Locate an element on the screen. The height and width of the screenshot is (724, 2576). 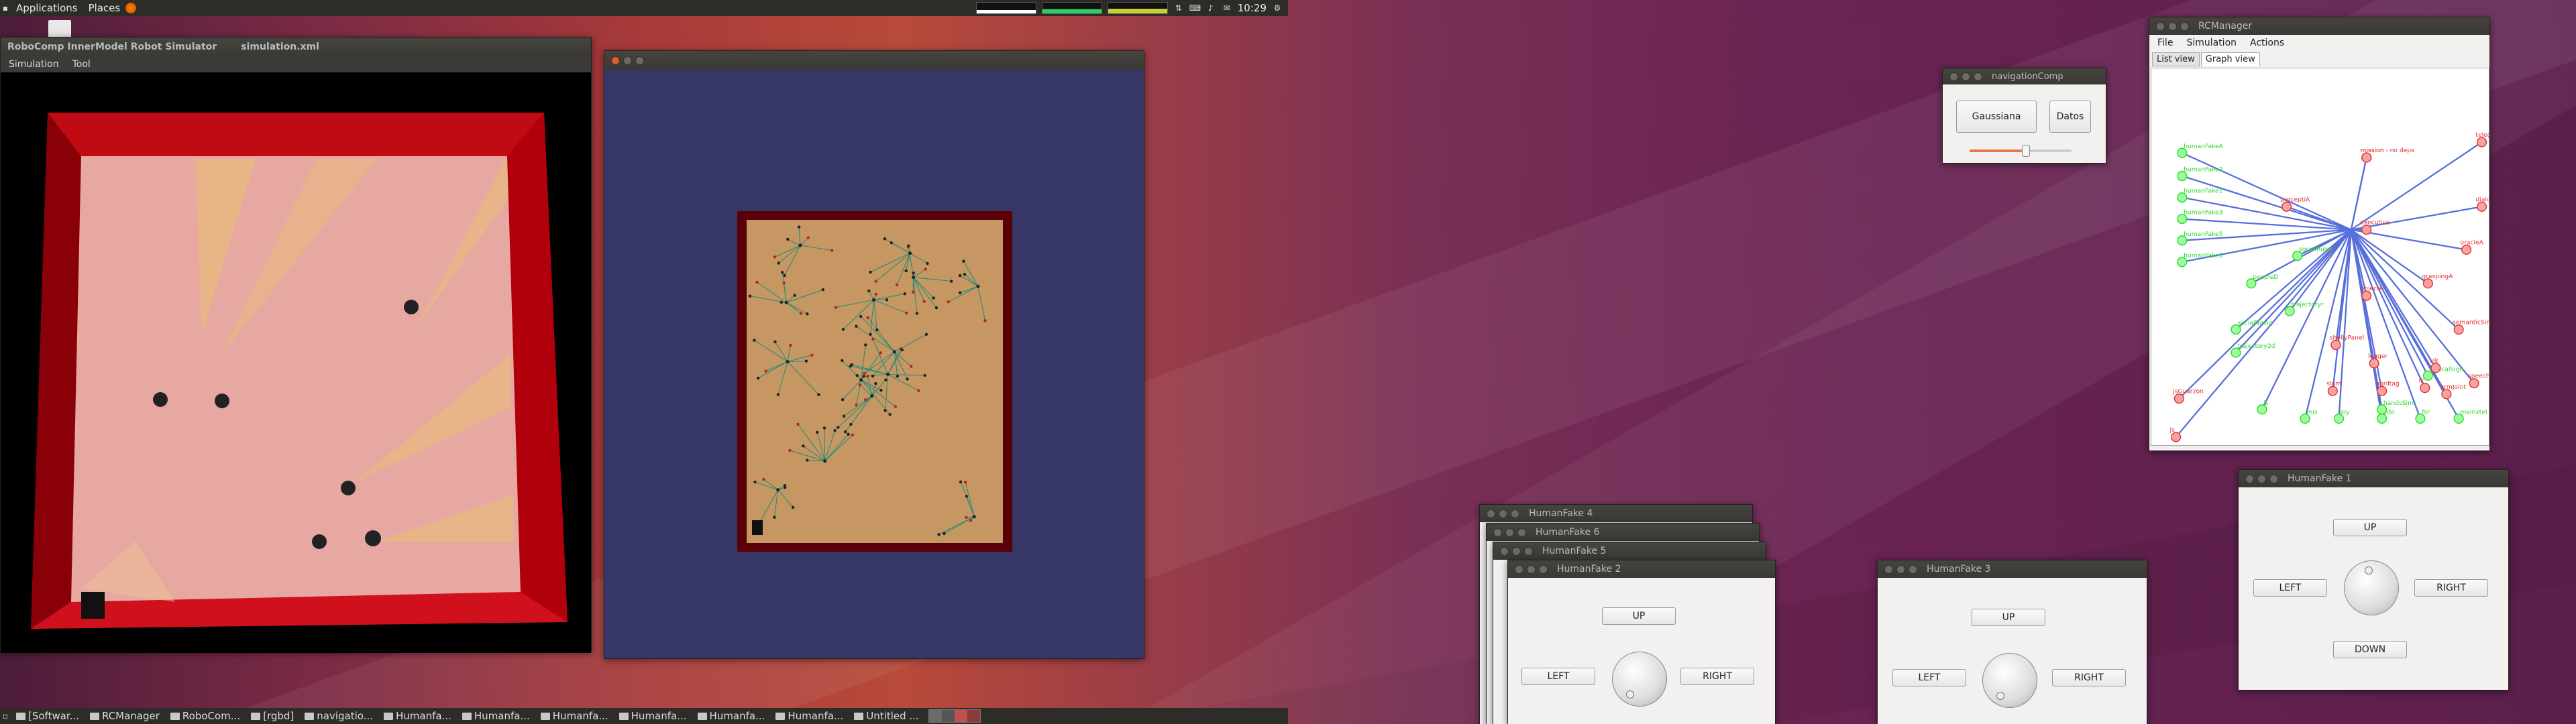
menu-tool: Tool is located at coordinates (81, 64).